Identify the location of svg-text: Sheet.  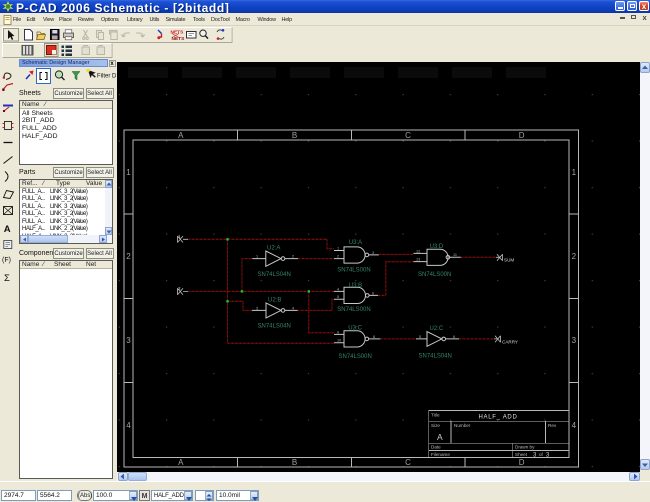
(521, 454).